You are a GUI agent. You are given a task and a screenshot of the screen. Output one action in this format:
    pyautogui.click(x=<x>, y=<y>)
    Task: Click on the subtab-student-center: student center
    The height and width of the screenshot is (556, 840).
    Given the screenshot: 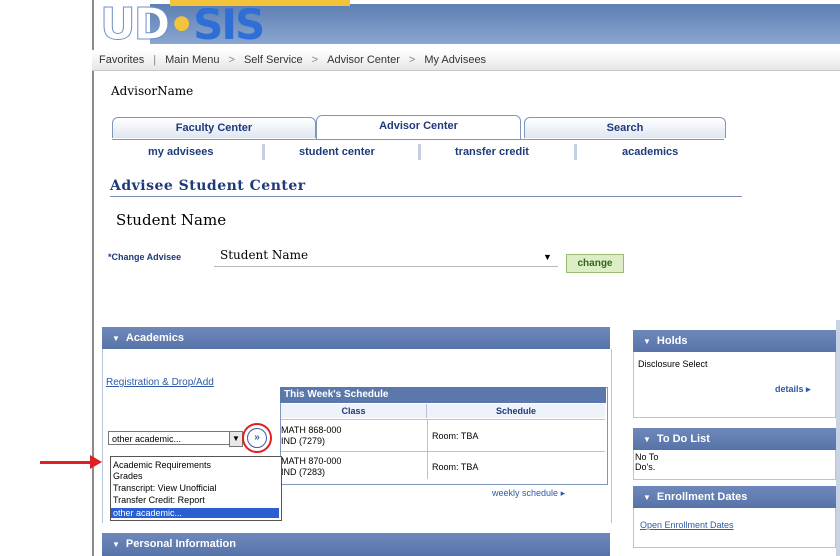 What is the action you would take?
    pyautogui.click(x=337, y=152)
    